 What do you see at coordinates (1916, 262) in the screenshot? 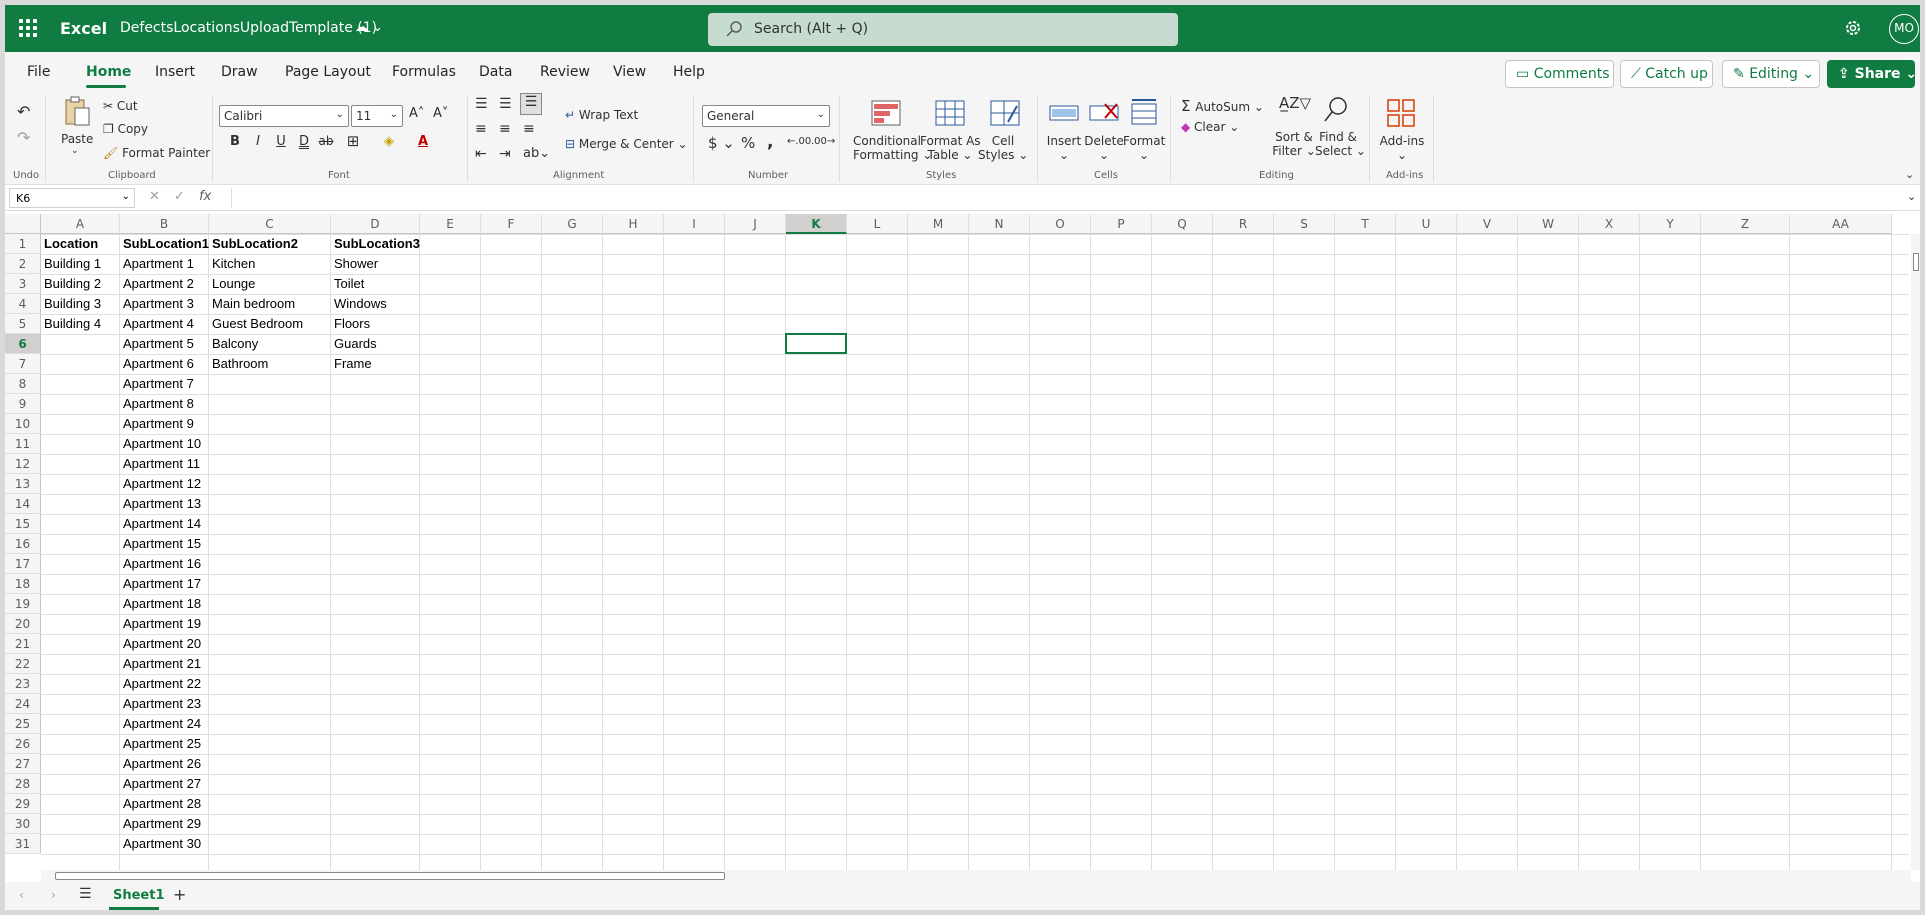
I see `vertical-scroll-thumb` at bounding box center [1916, 262].